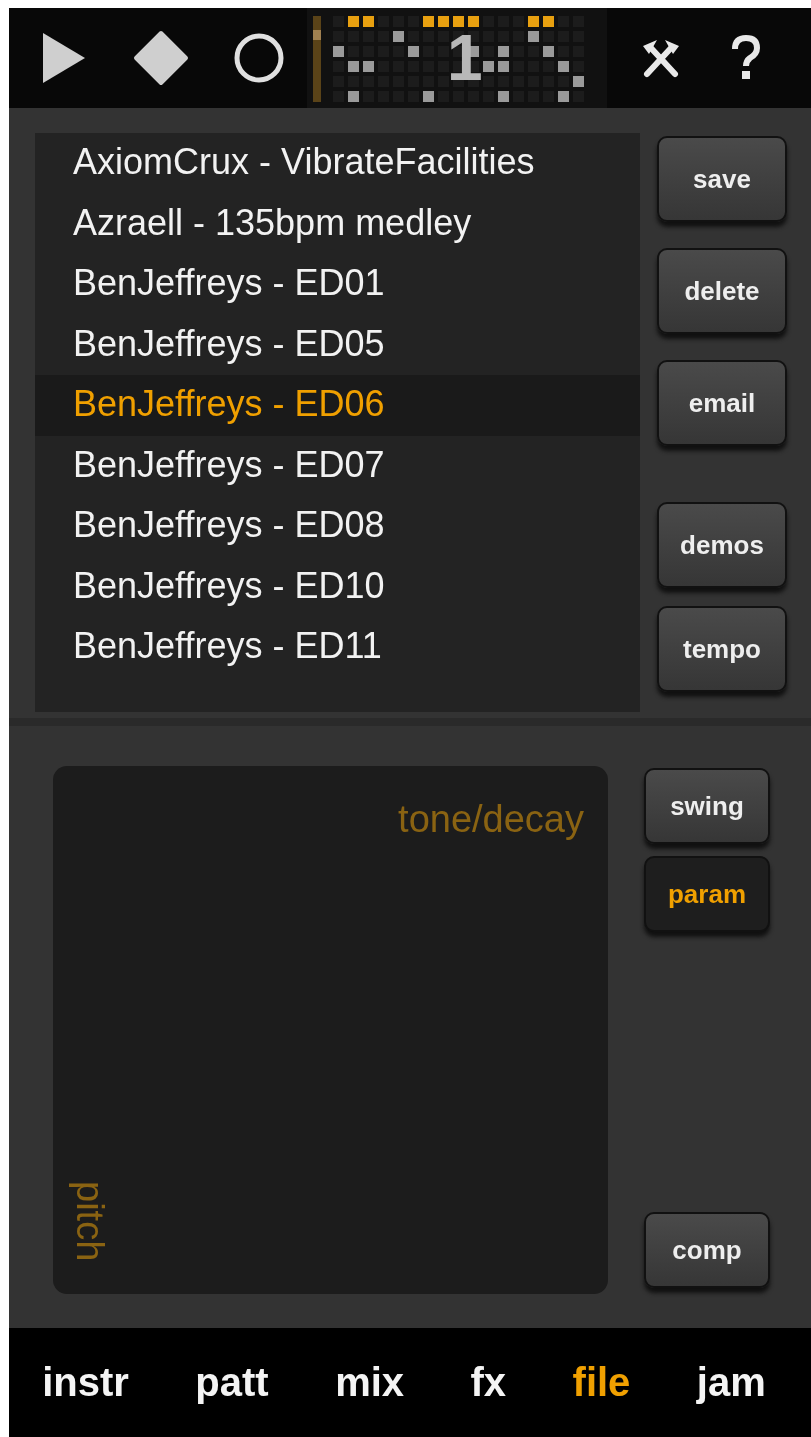 Image resolution: width=811 pixels, height=1437 pixels. I want to click on file-list-item: BenJeffreys - ED10, so click(337, 586).